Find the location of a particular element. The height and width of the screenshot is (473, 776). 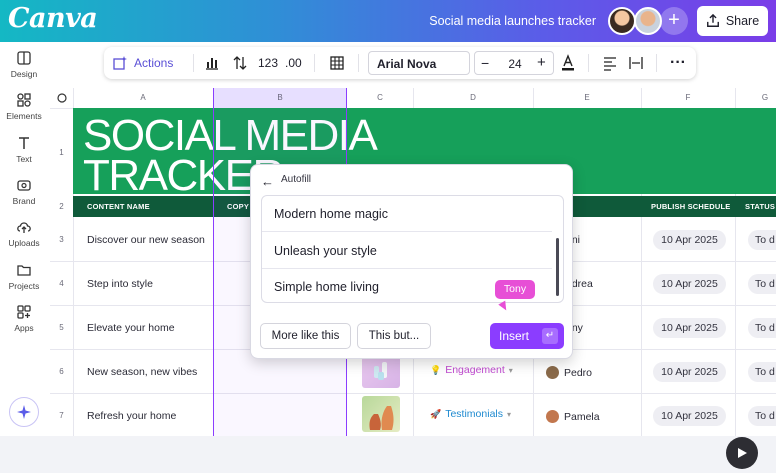

play-button is located at coordinates (742, 453).